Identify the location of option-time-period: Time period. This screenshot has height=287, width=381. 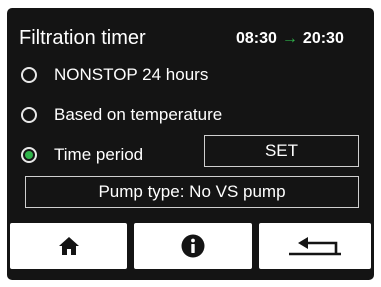
(82, 155).